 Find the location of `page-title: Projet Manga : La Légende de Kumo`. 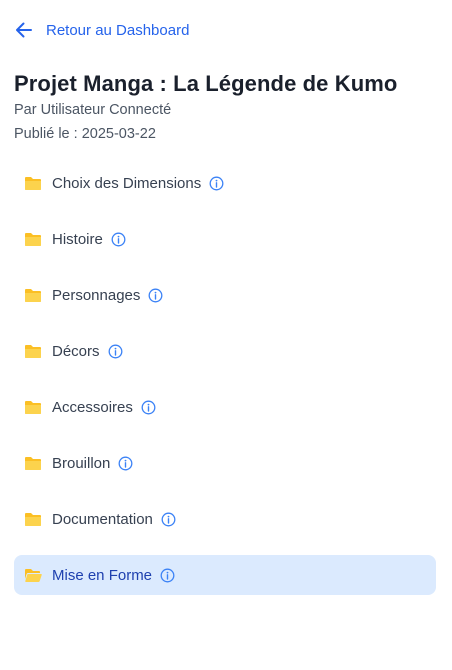

page-title: Projet Manga : La Légende de Kumo is located at coordinates (206, 83).